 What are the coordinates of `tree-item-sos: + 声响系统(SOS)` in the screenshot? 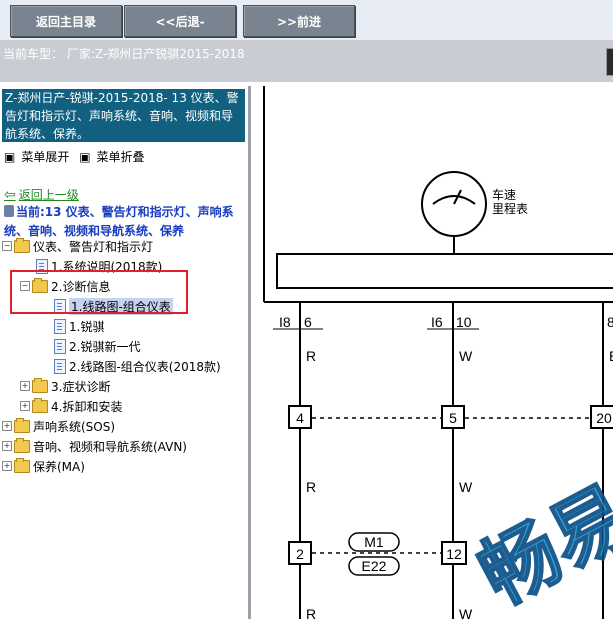 It's located at (58, 426).